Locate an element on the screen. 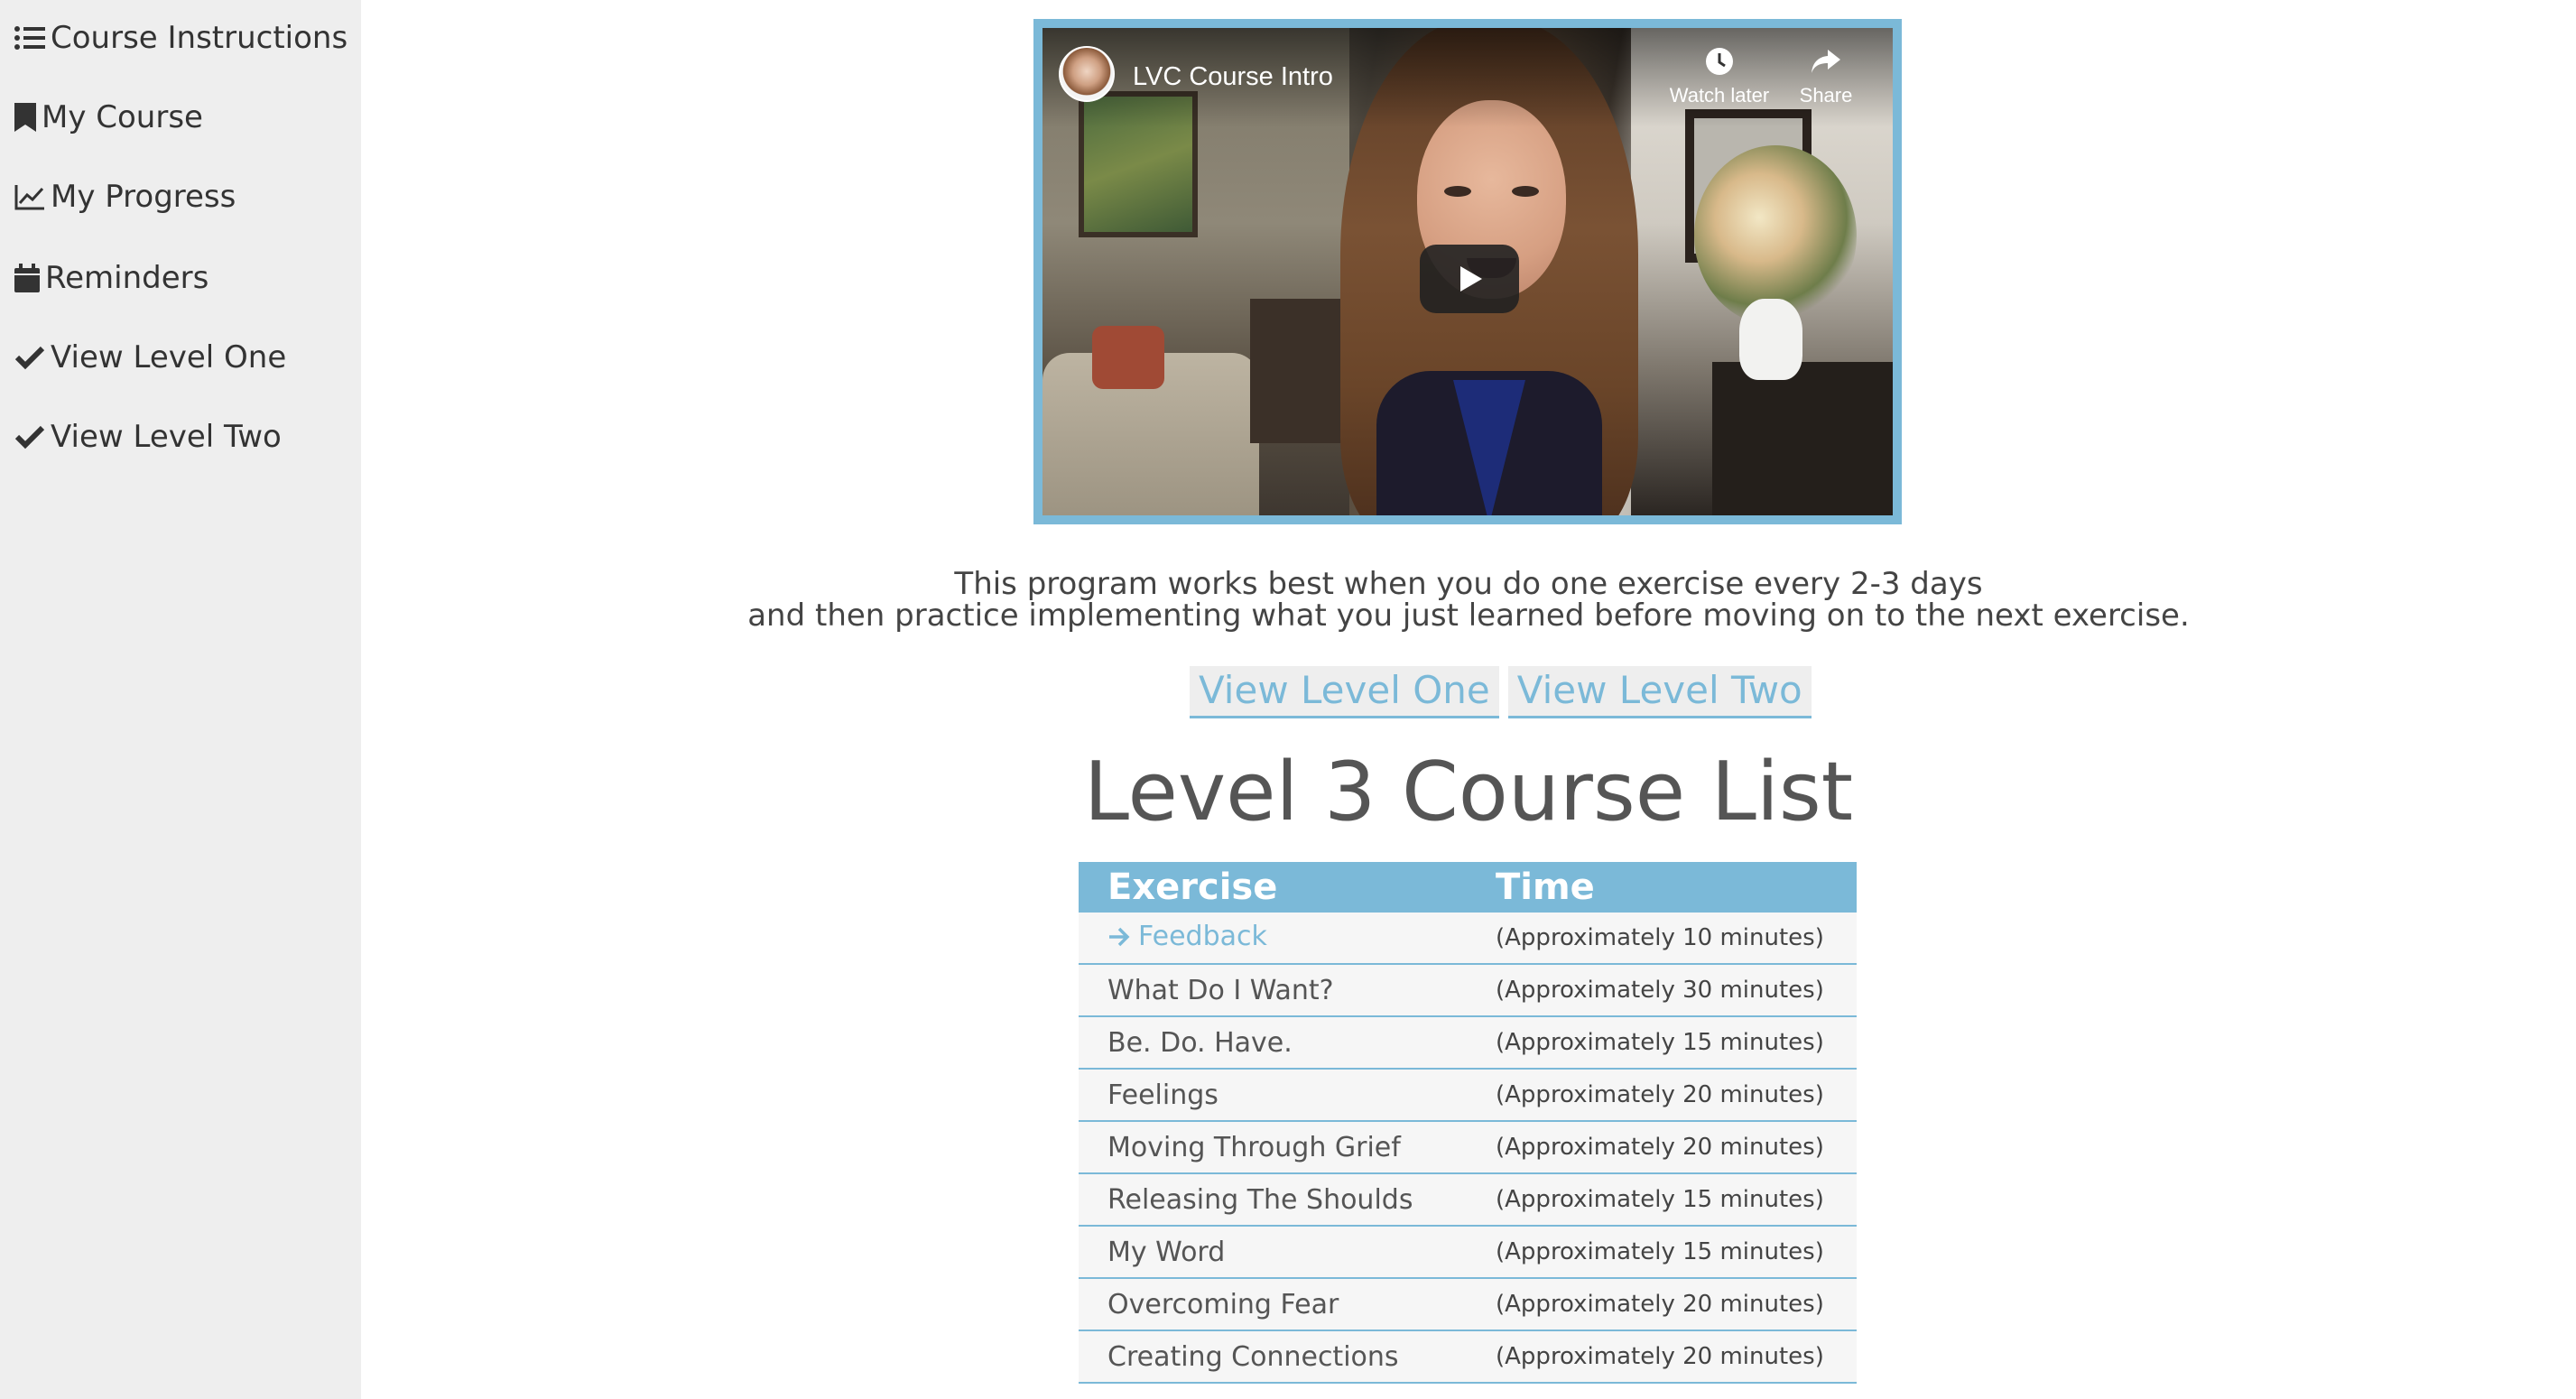  sidebar-item-label: My Progress is located at coordinates (144, 197).